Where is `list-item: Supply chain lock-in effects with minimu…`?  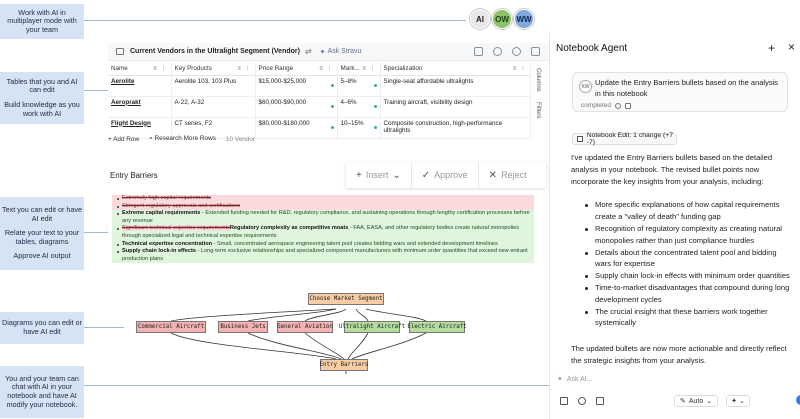 list-item: Supply chain lock-in effects with minimu… is located at coordinates (680, 276).